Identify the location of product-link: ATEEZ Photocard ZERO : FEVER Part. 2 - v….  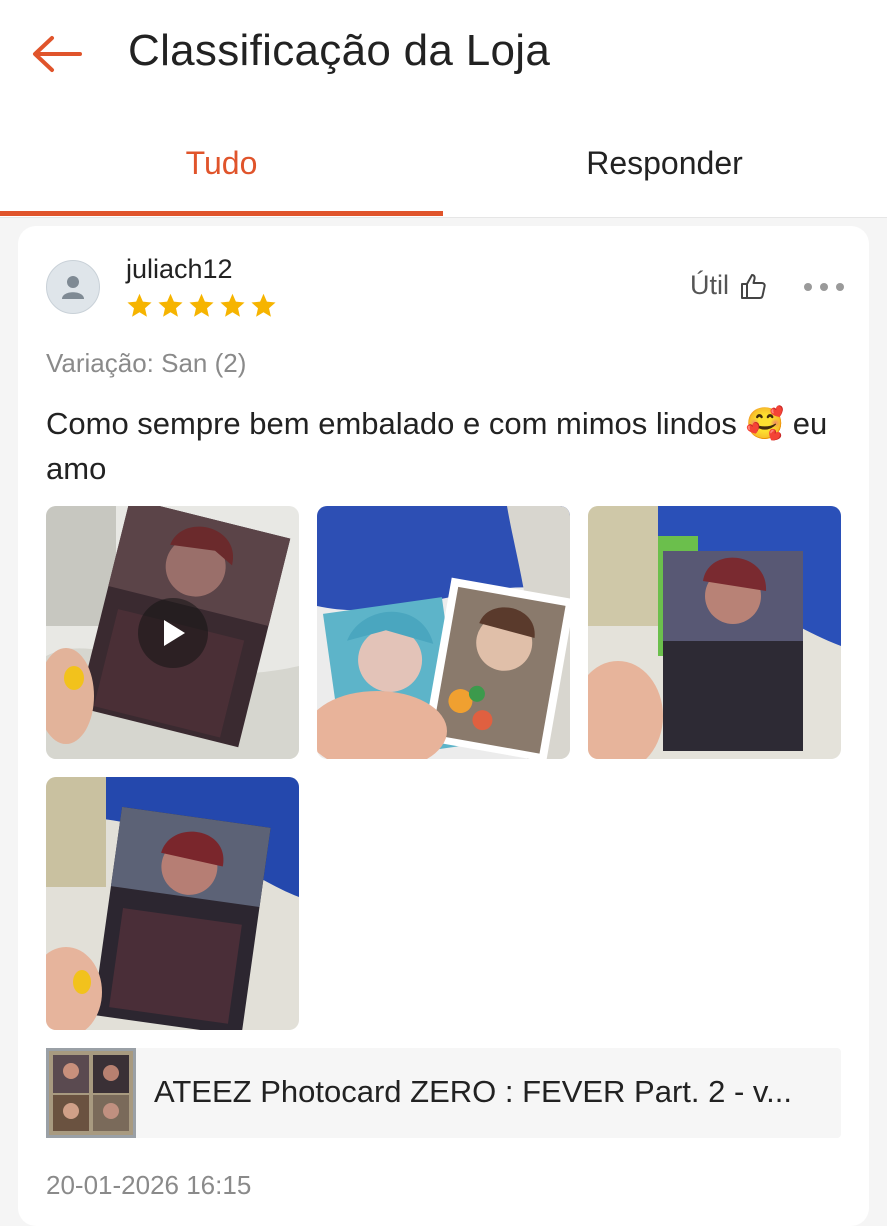
(443, 1093).